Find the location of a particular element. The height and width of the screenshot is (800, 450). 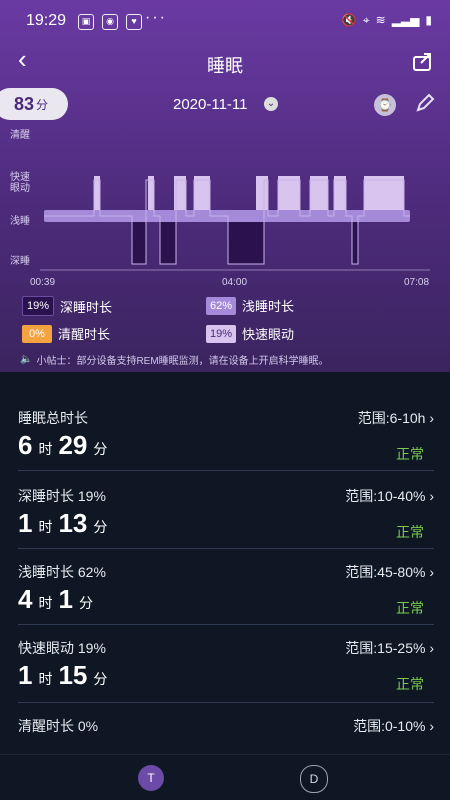

app-icon: ◉ is located at coordinates (110, 22).